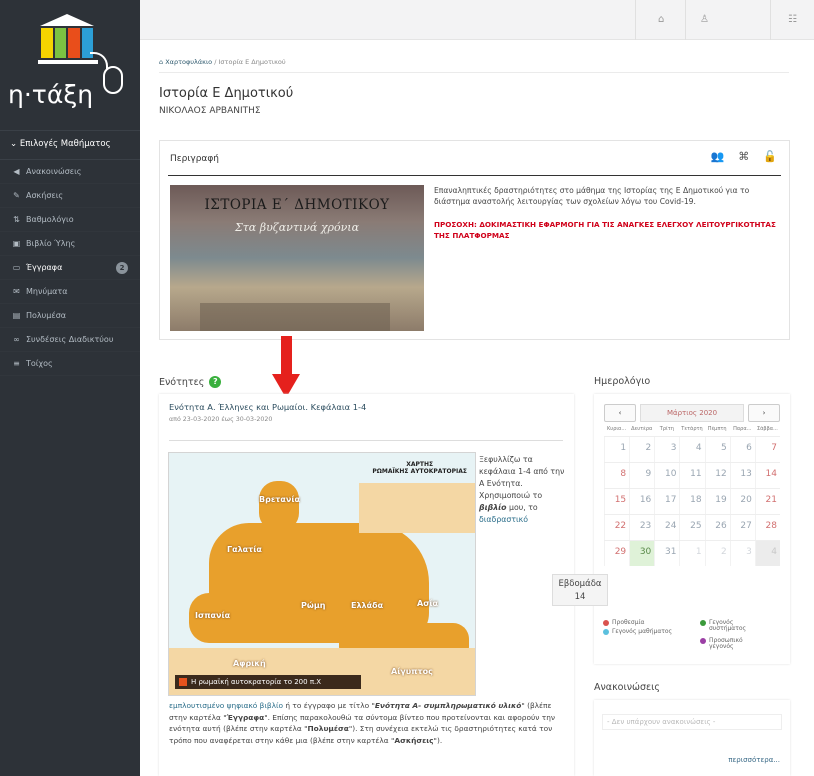  Describe the element at coordinates (221, 419) in the screenshot. I see `unit-dates: από 23-03-2020 έως 30-03-2020` at that location.